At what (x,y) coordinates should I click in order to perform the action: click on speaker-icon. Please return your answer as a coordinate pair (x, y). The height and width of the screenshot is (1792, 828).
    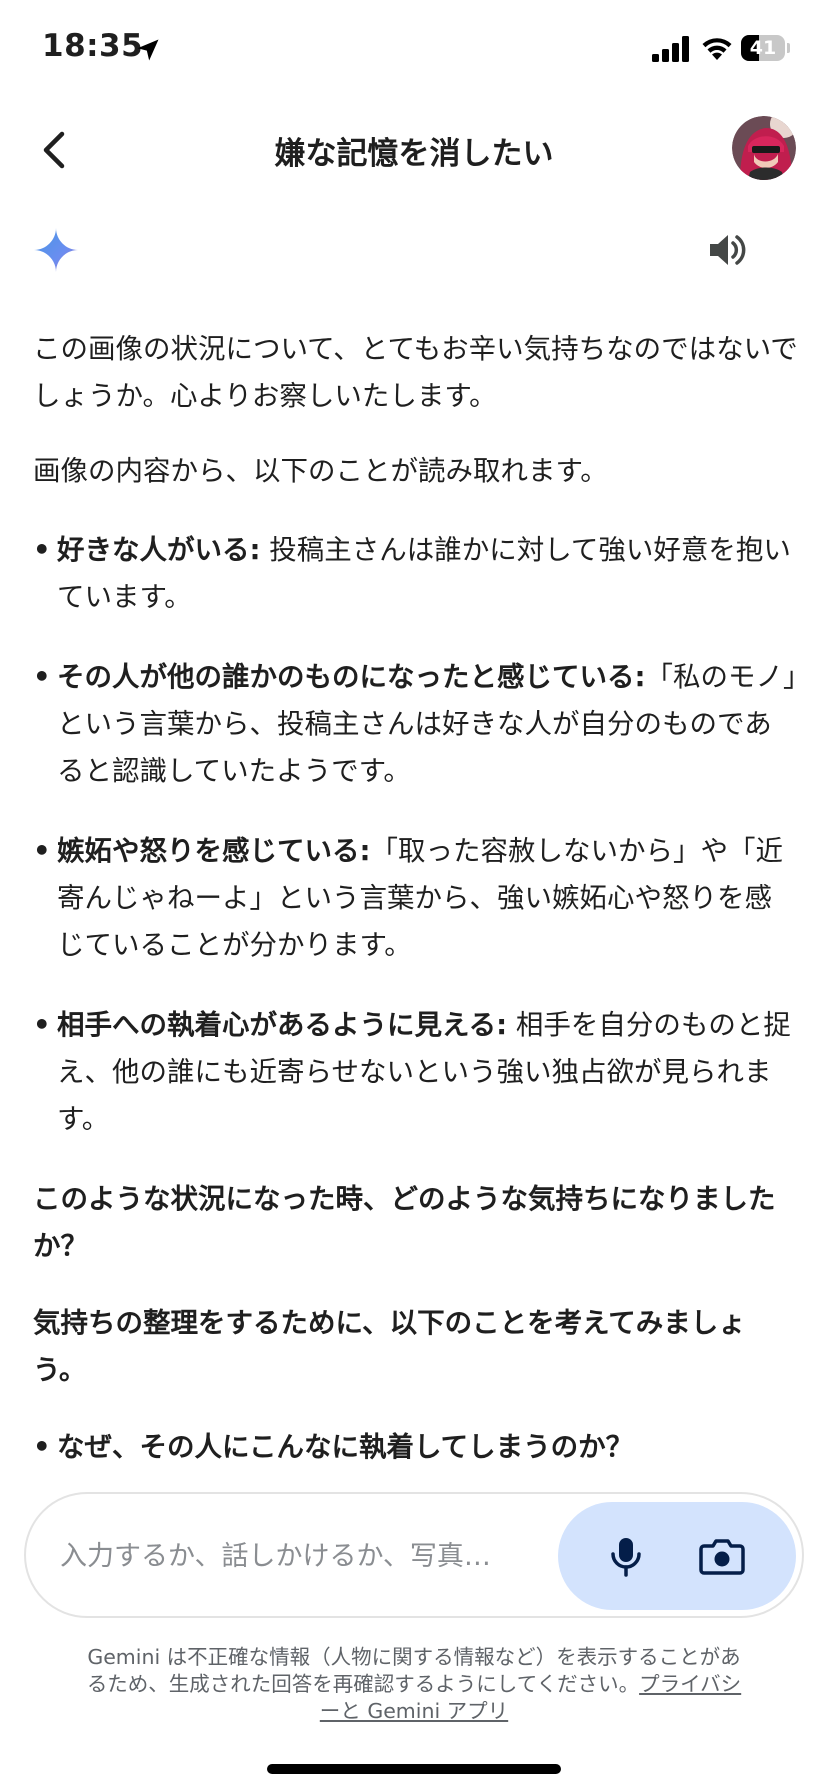
    Looking at the image, I should click on (728, 250).